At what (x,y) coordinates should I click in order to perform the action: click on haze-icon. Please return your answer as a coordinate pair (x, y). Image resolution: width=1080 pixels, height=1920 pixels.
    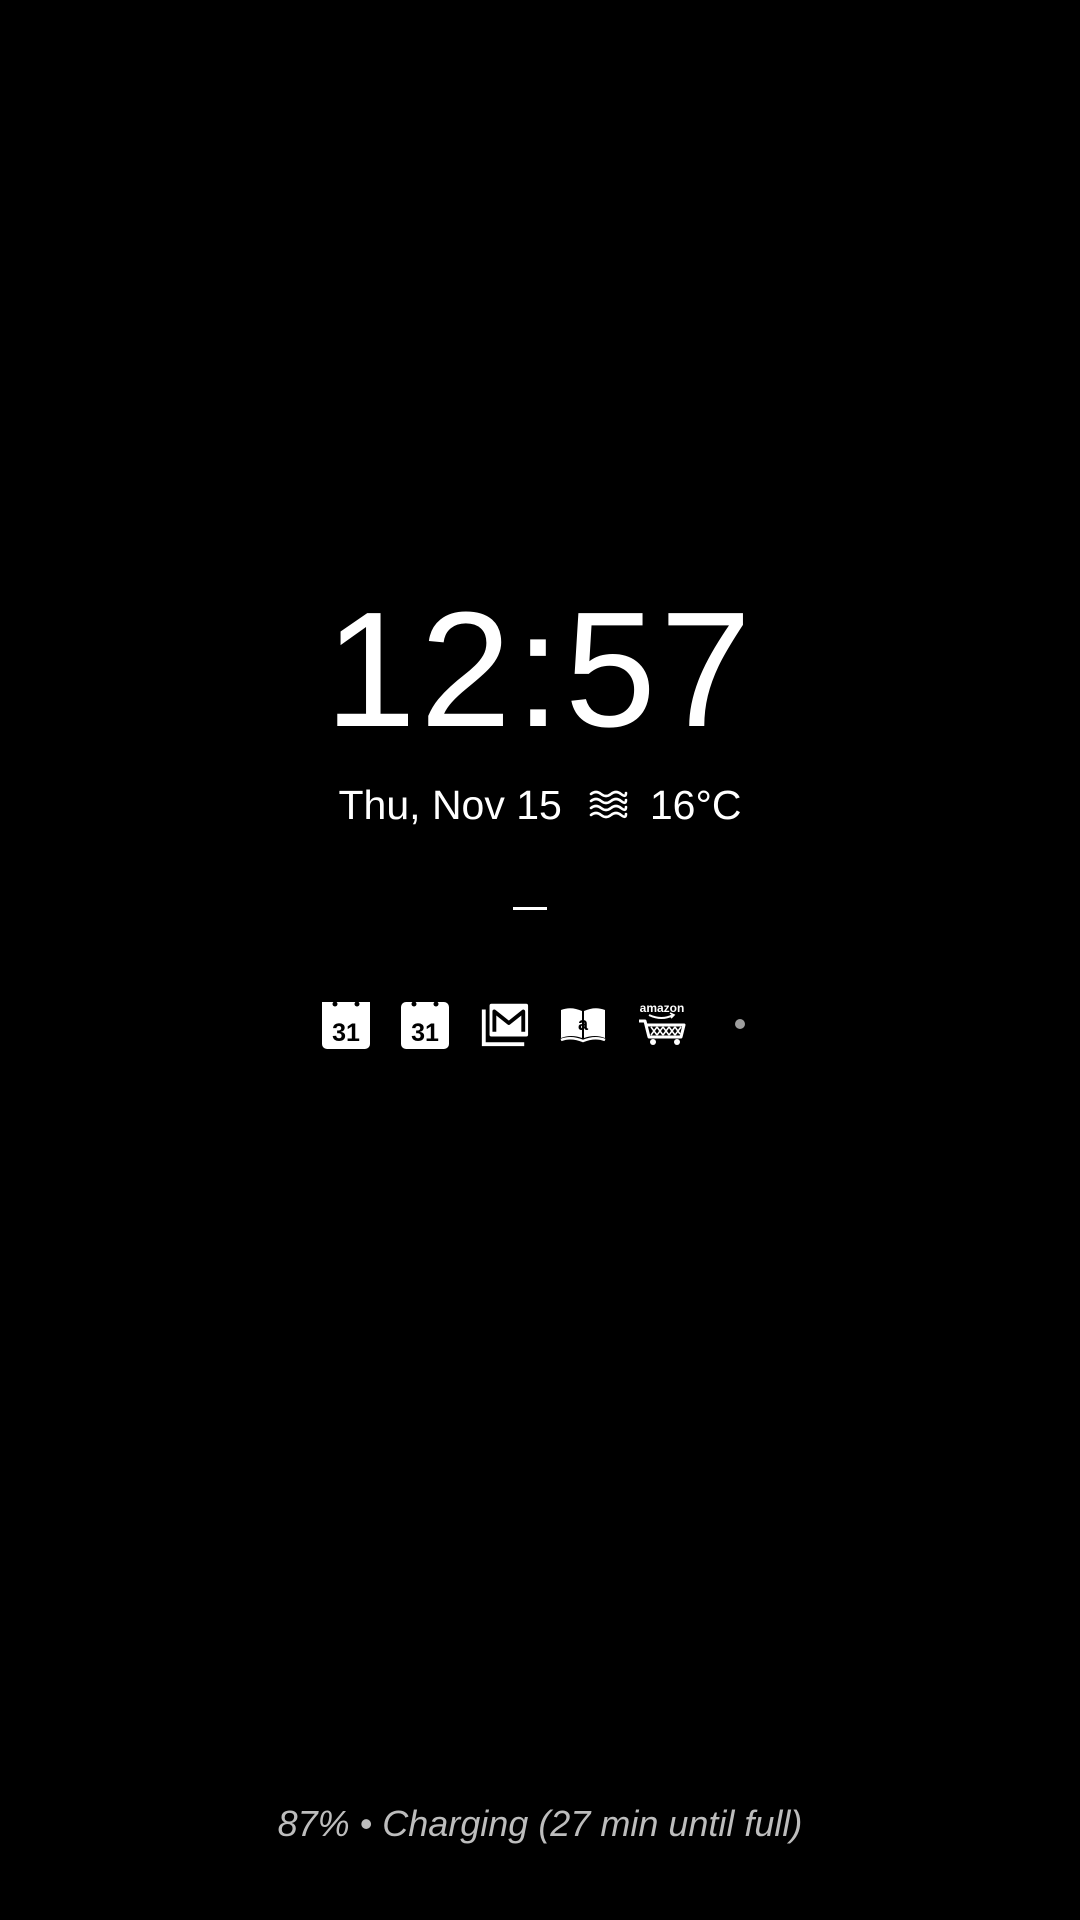
    Looking at the image, I should click on (608, 805).